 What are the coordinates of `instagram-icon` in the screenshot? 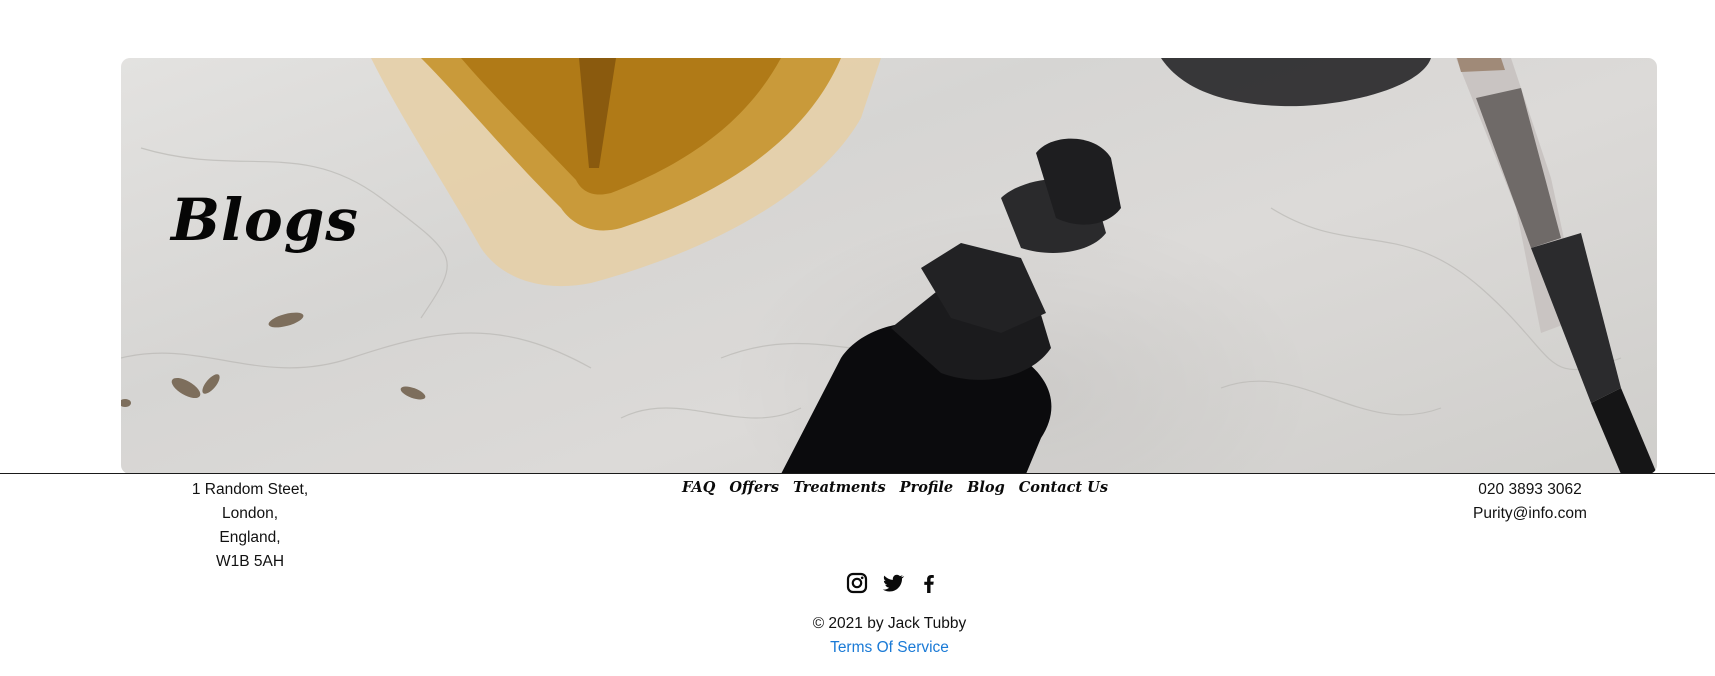 It's located at (857, 583).